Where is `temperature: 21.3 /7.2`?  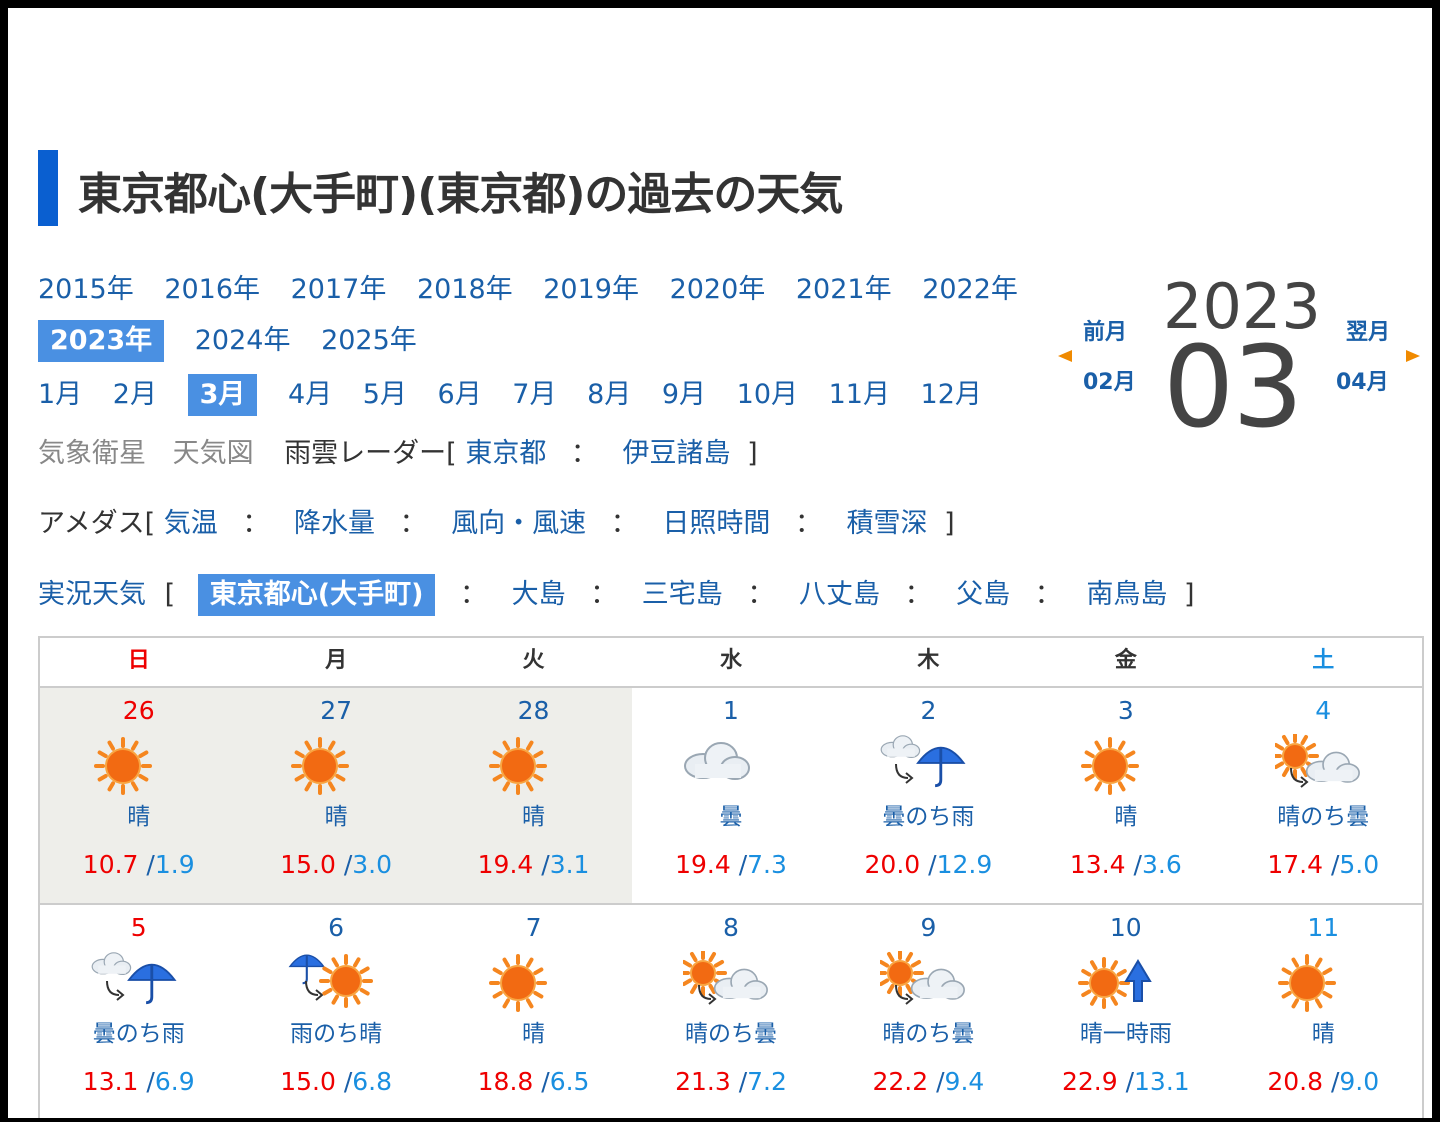 temperature: 21.3 /7.2 is located at coordinates (730, 1082).